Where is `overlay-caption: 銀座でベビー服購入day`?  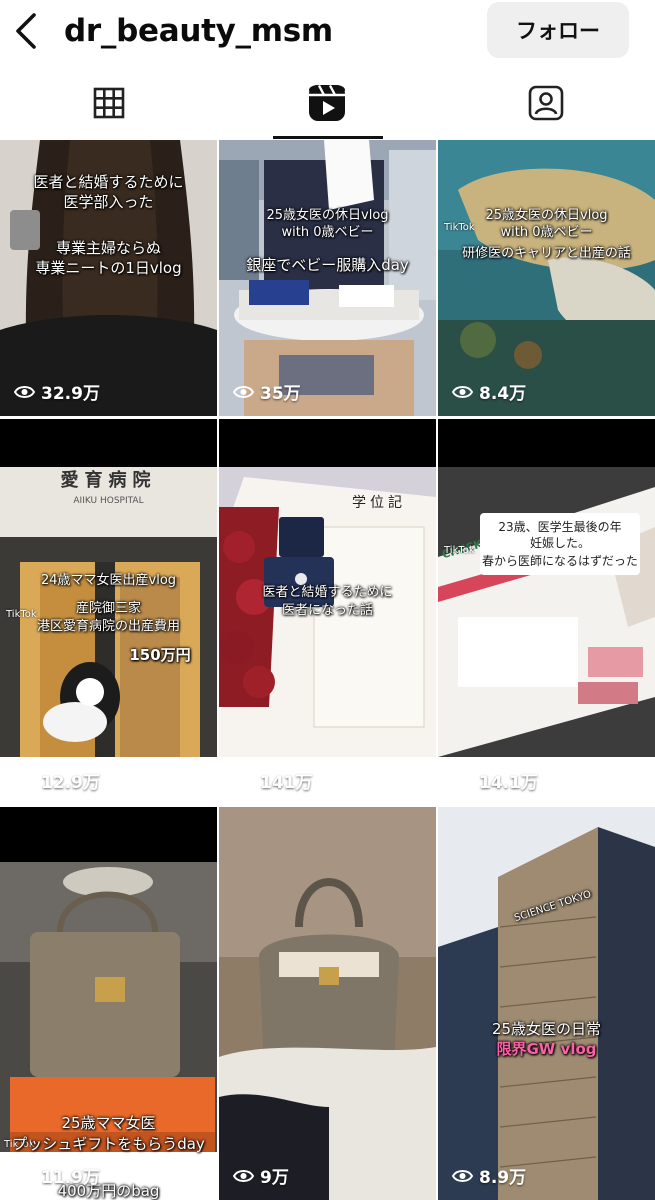 overlay-caption: 銀座でベビー服購入day is located at coordinates (327, 265).